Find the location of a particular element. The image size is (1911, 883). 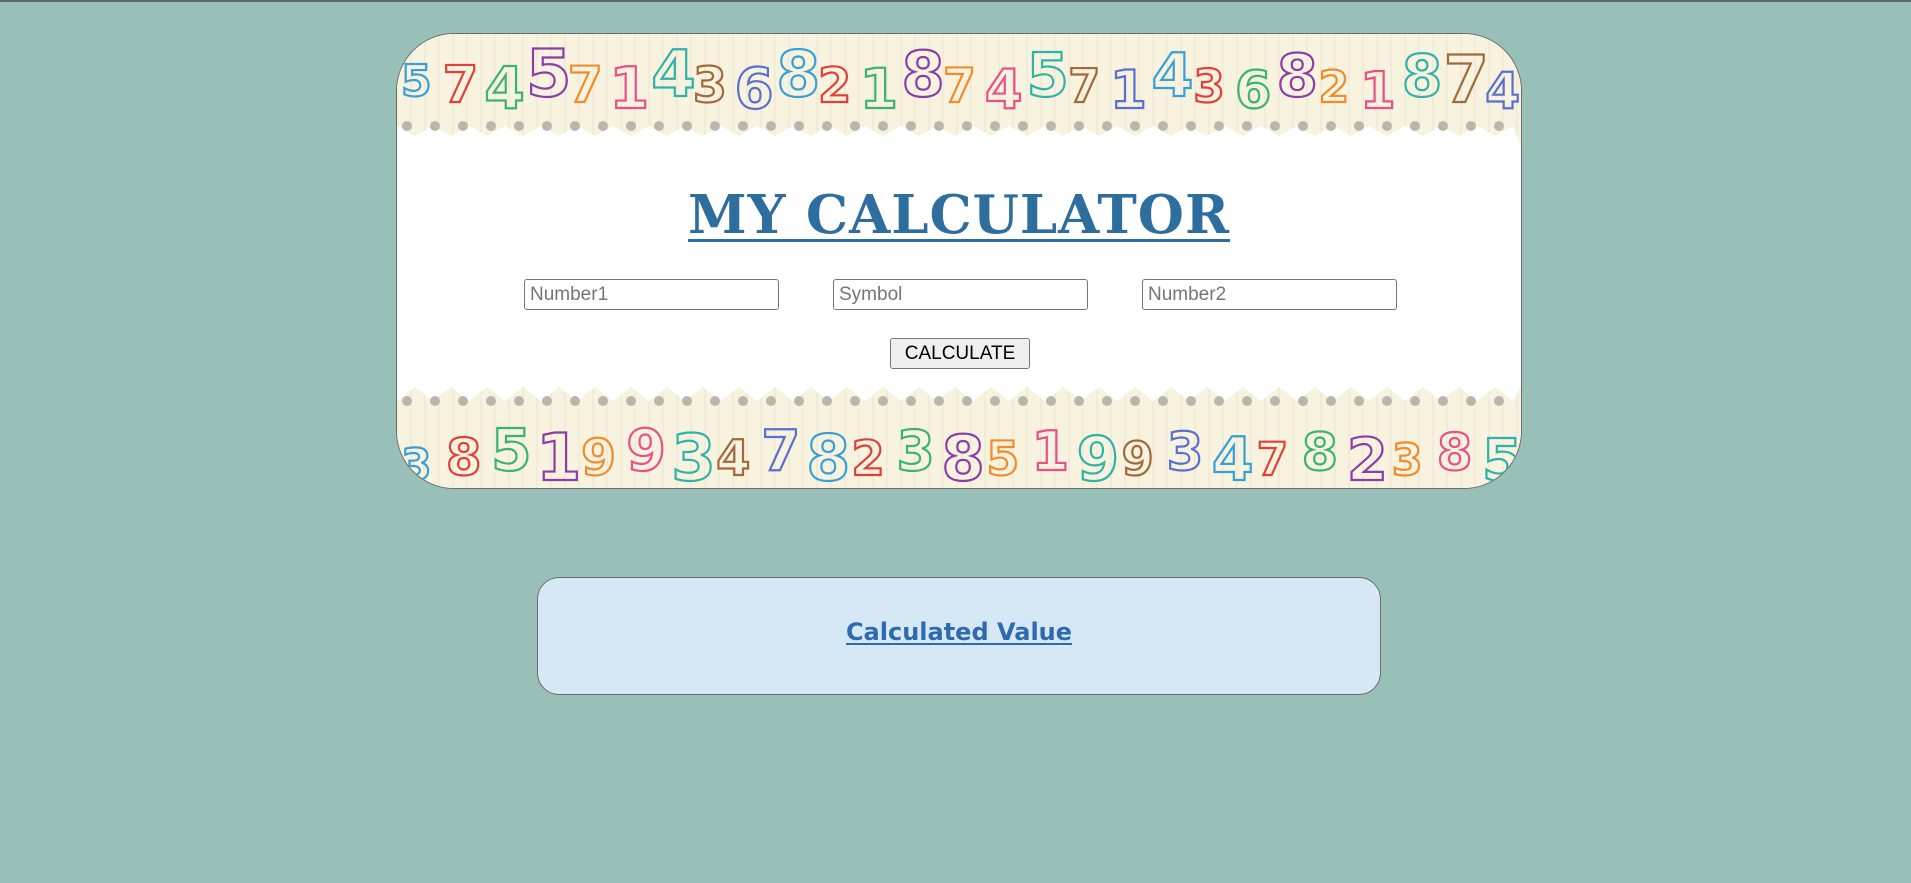

result-card: Calculated Value is located at coordinates (959, 636).